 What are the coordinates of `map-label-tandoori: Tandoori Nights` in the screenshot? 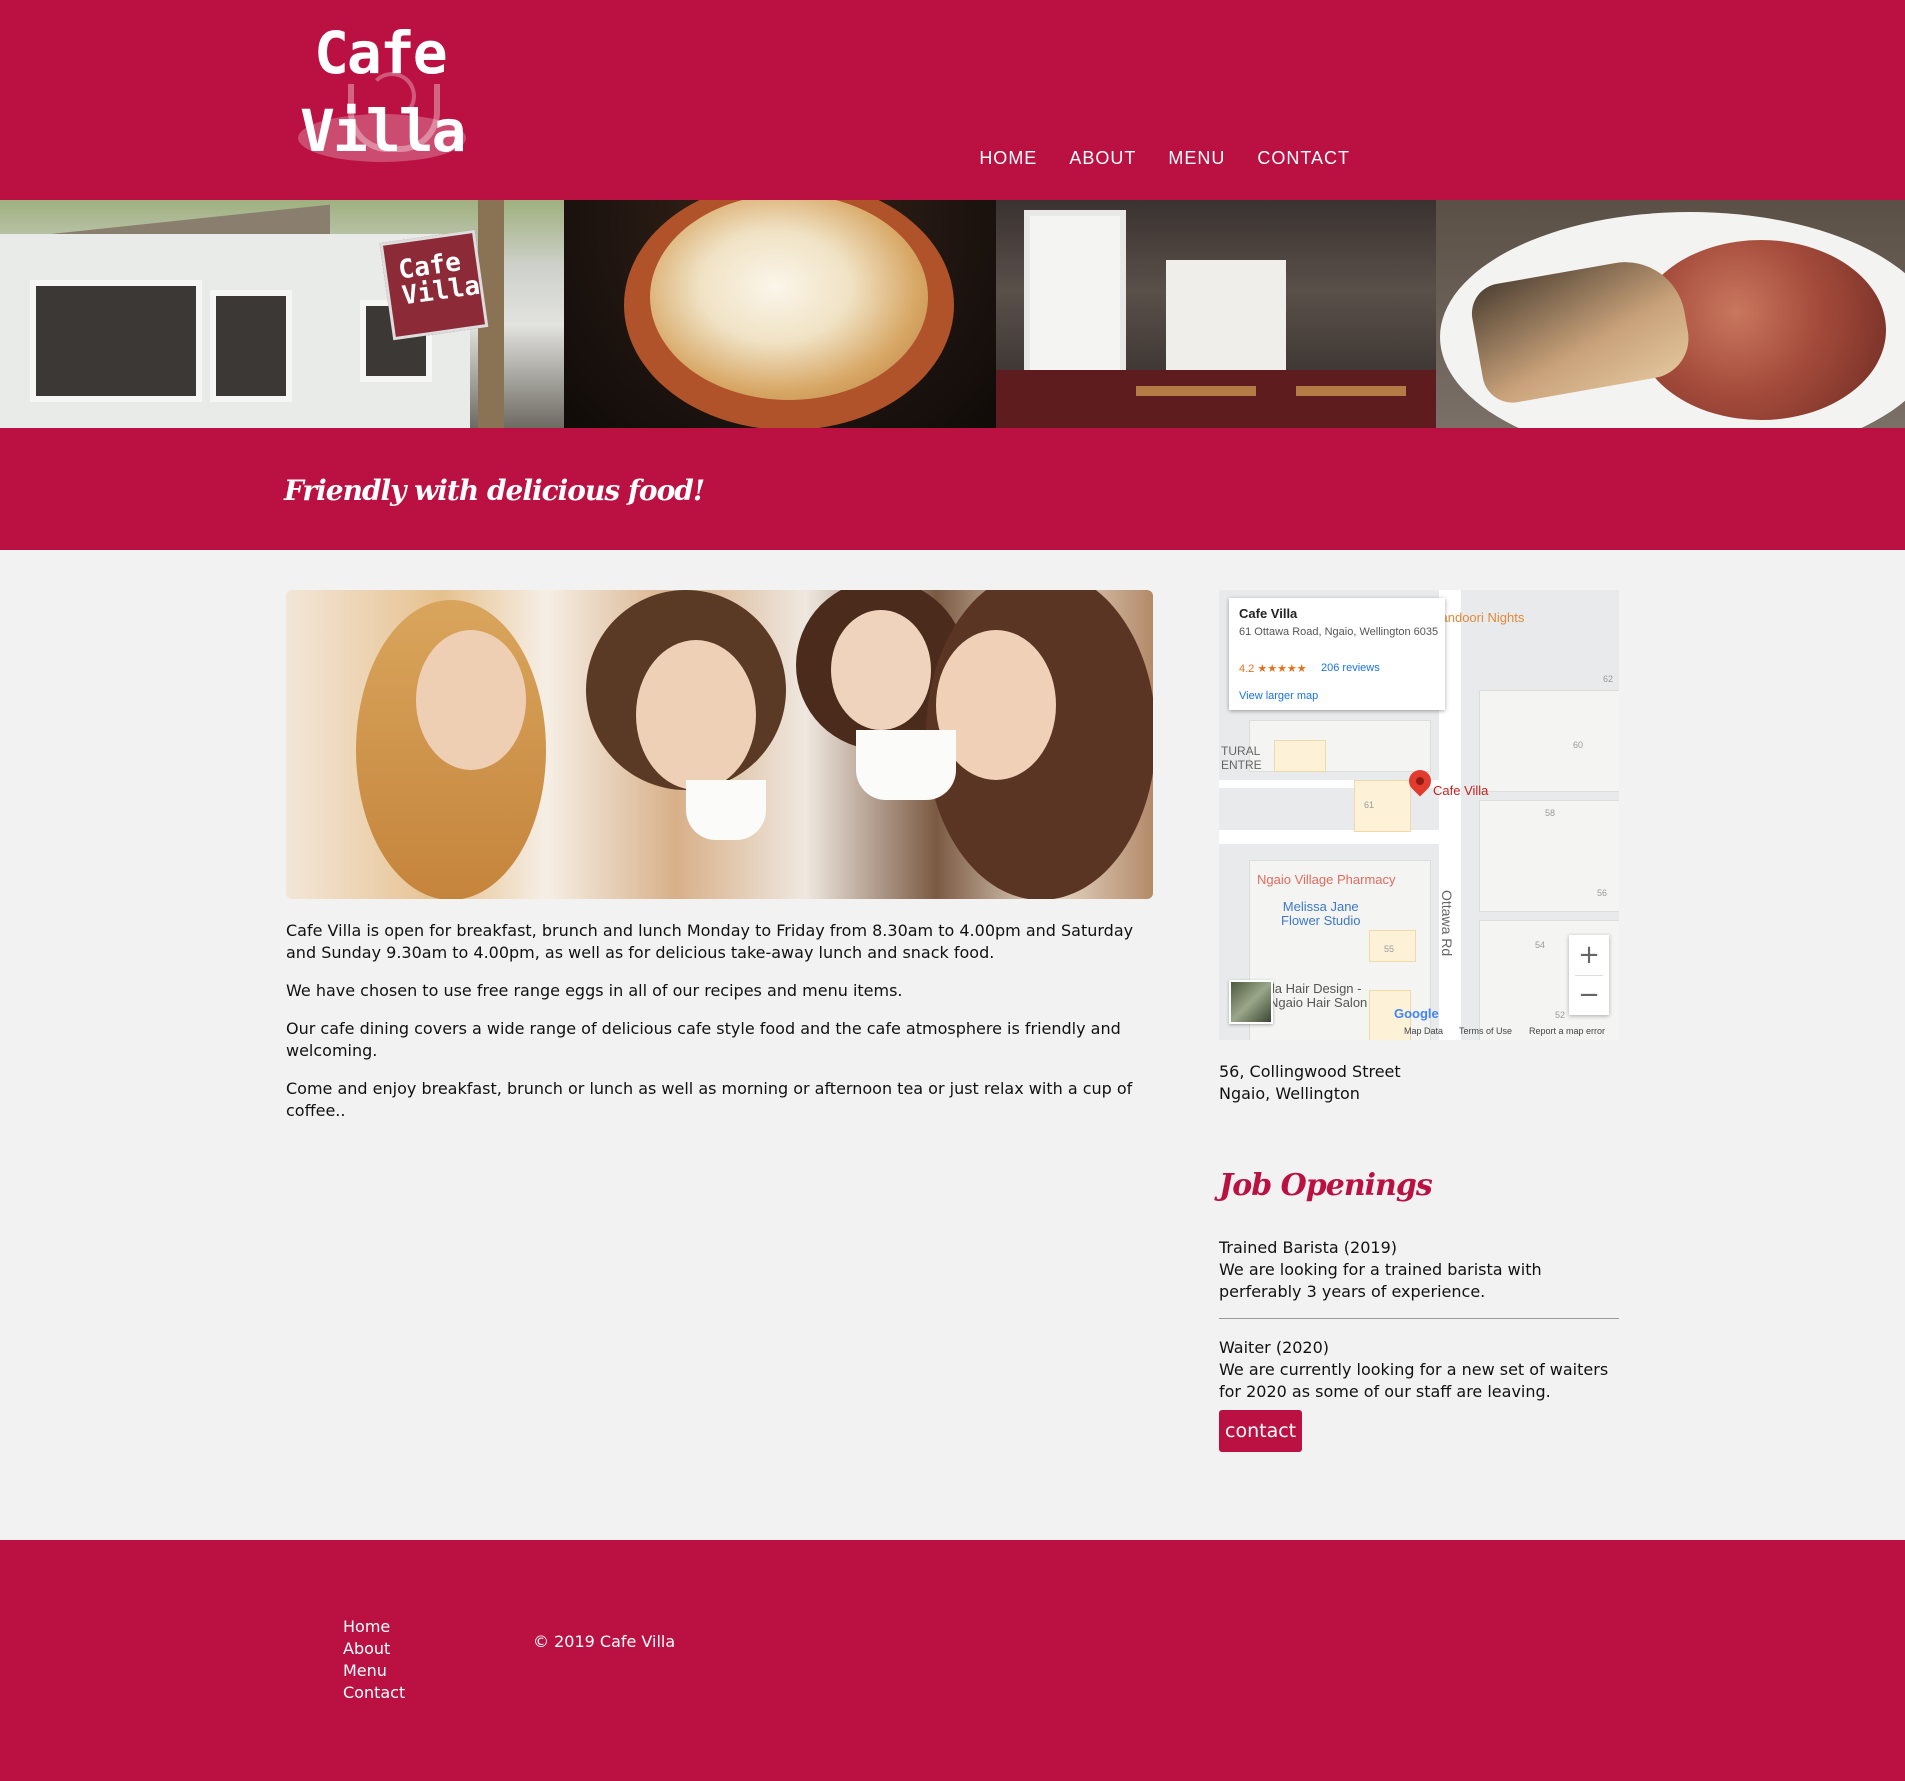 It's located at (1479, 617).